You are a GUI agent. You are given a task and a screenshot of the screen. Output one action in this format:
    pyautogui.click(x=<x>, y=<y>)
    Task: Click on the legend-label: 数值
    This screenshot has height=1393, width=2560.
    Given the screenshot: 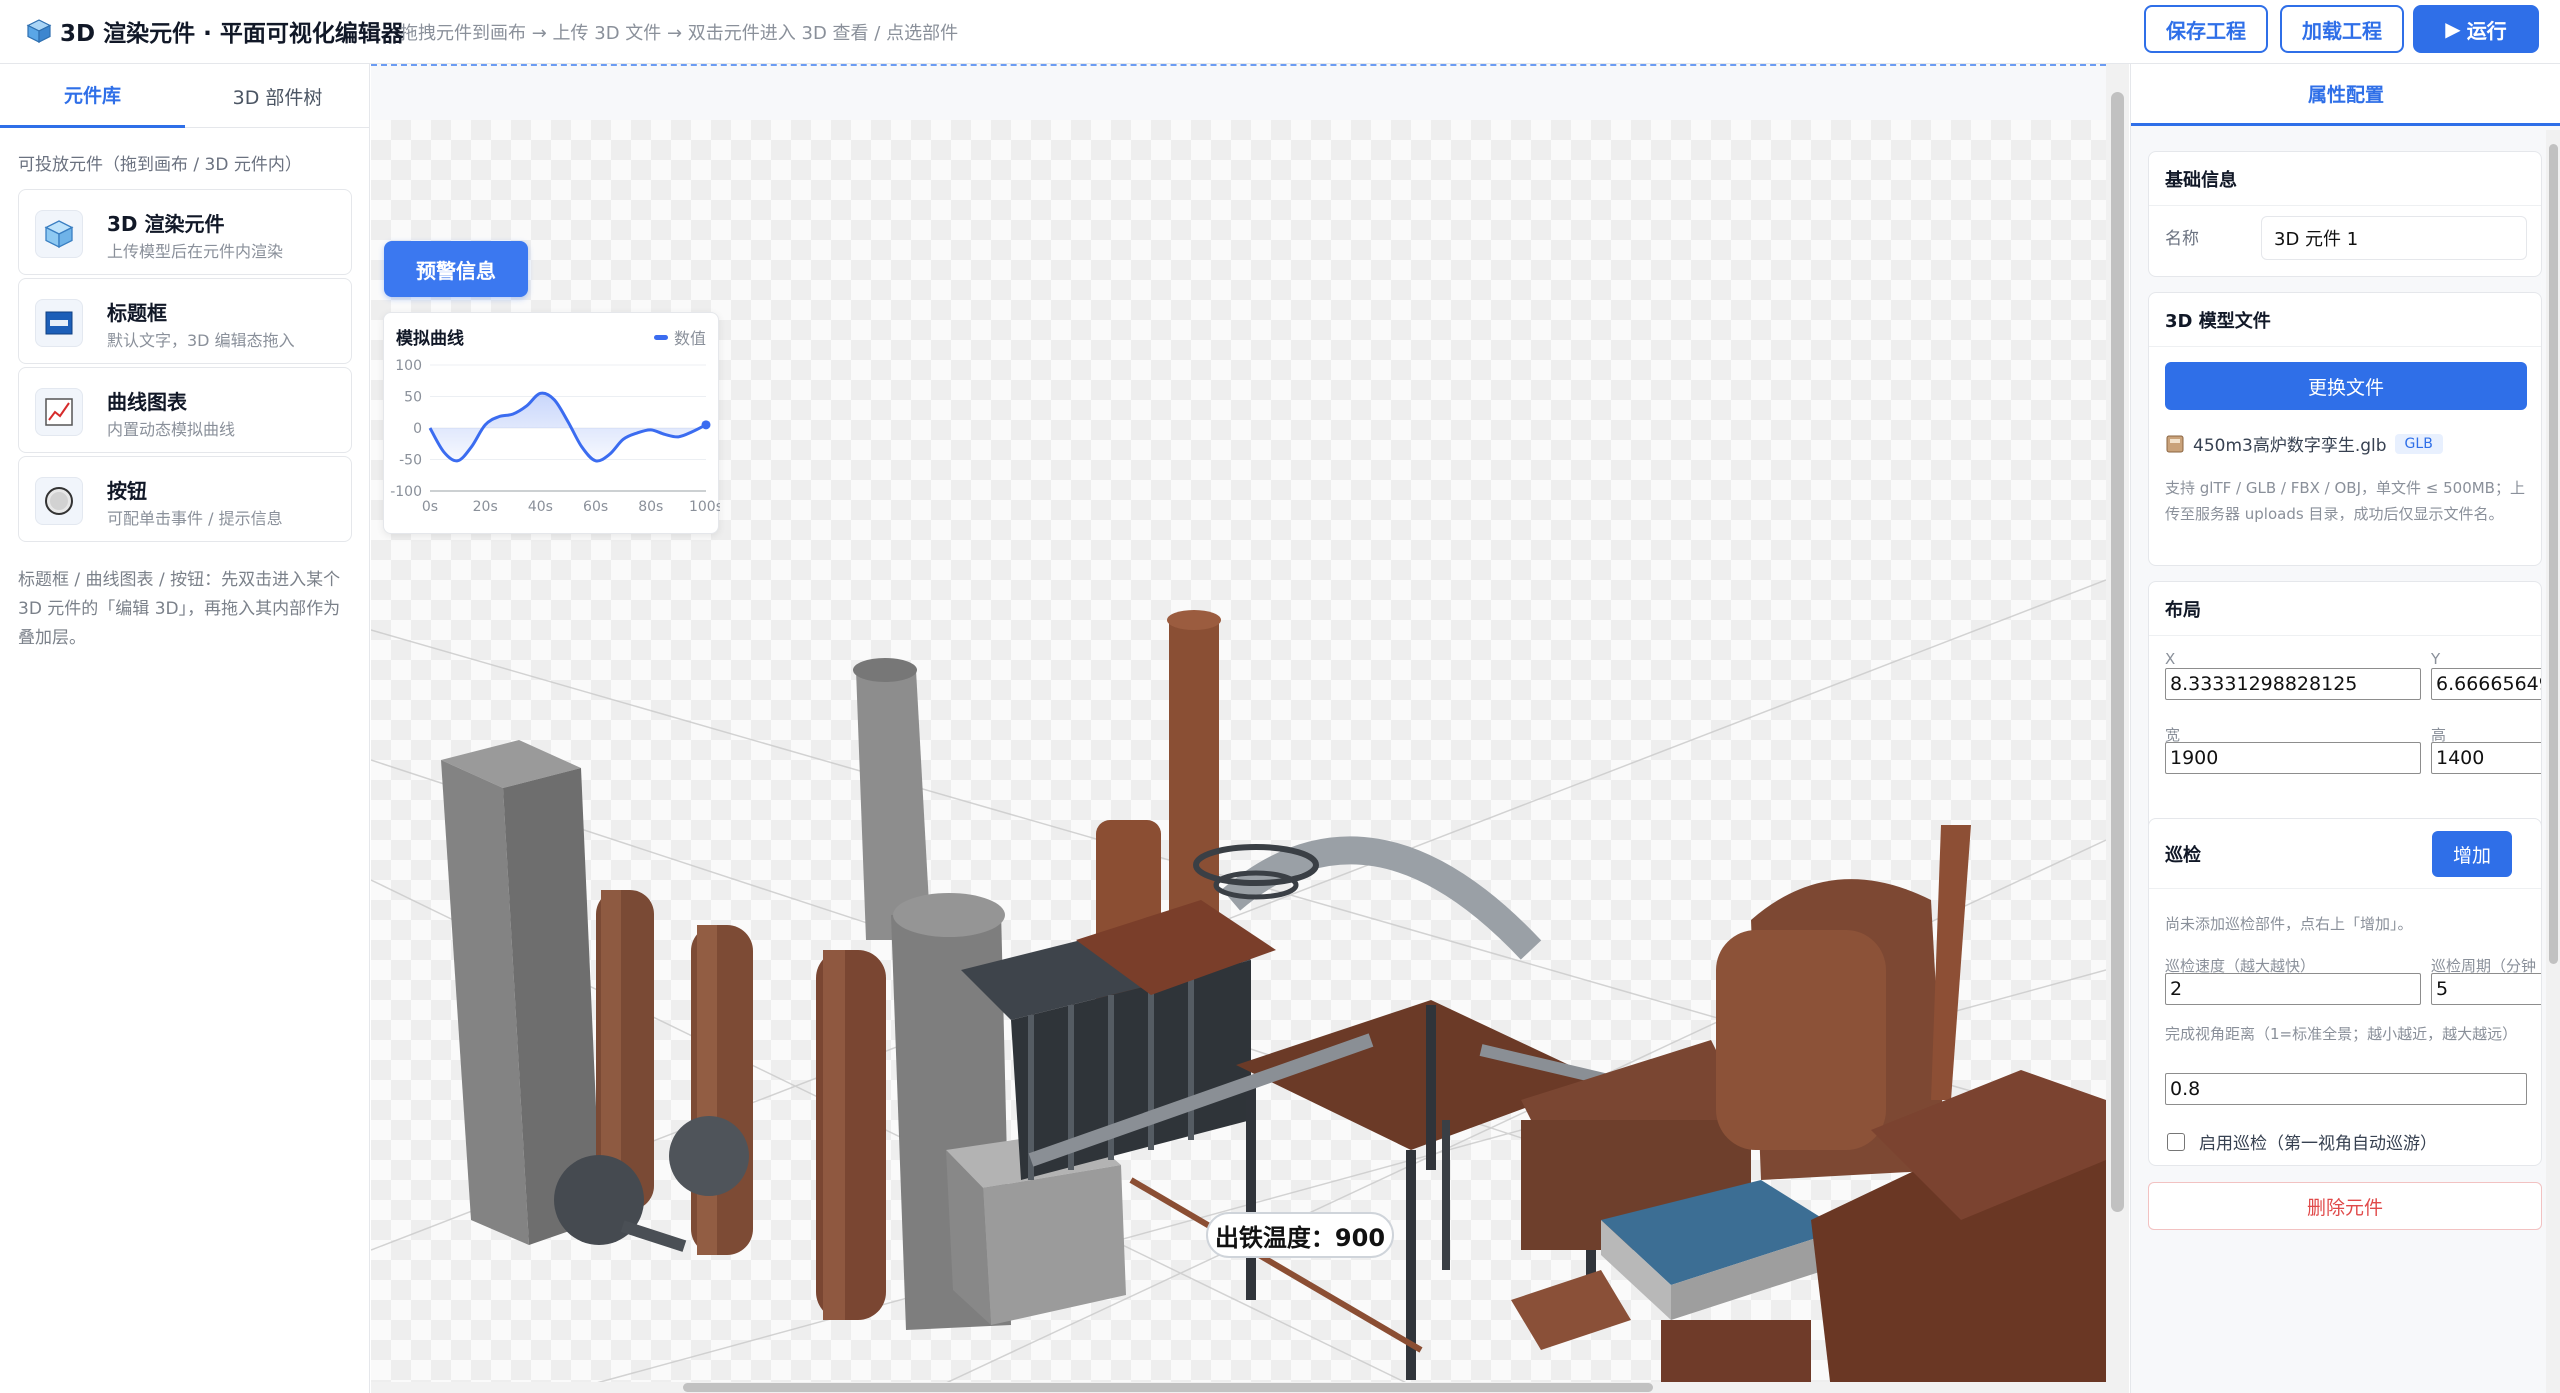 What is the action you would take?
    pyautogui.click(x=689, y=338)
    